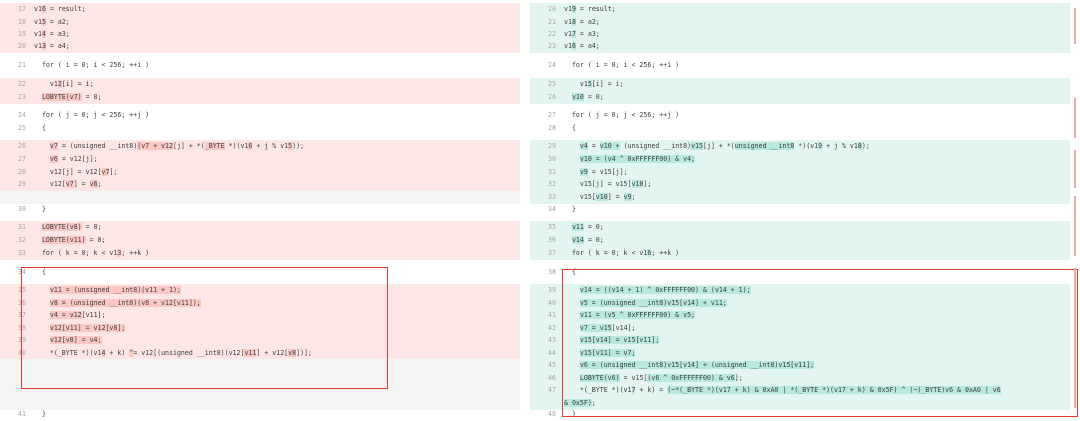 This screenshot has width=1080, height=421. What do you see at coordinates (92, 115) in the screenshot?
I see `code-token: for ( j = 0; j < 256; ++j )` at bounding box center [92, 115].